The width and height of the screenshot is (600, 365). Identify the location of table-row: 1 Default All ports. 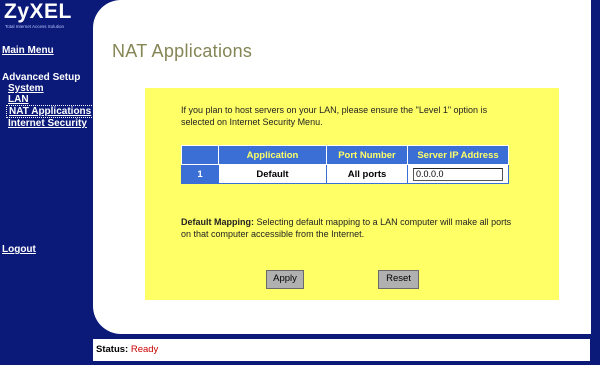
(345, 174).